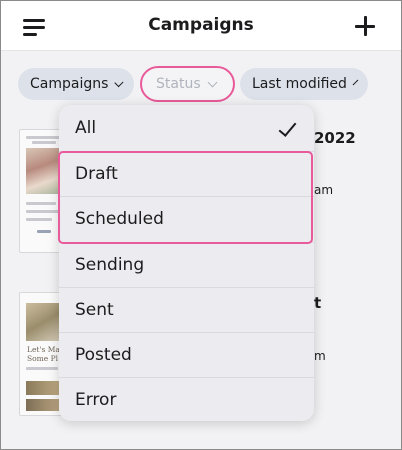 This screenshot has width=402, height=450. Describe the element at coordinates (186, 399) in the screenshot. I see `status-option-error: Error` at that location.